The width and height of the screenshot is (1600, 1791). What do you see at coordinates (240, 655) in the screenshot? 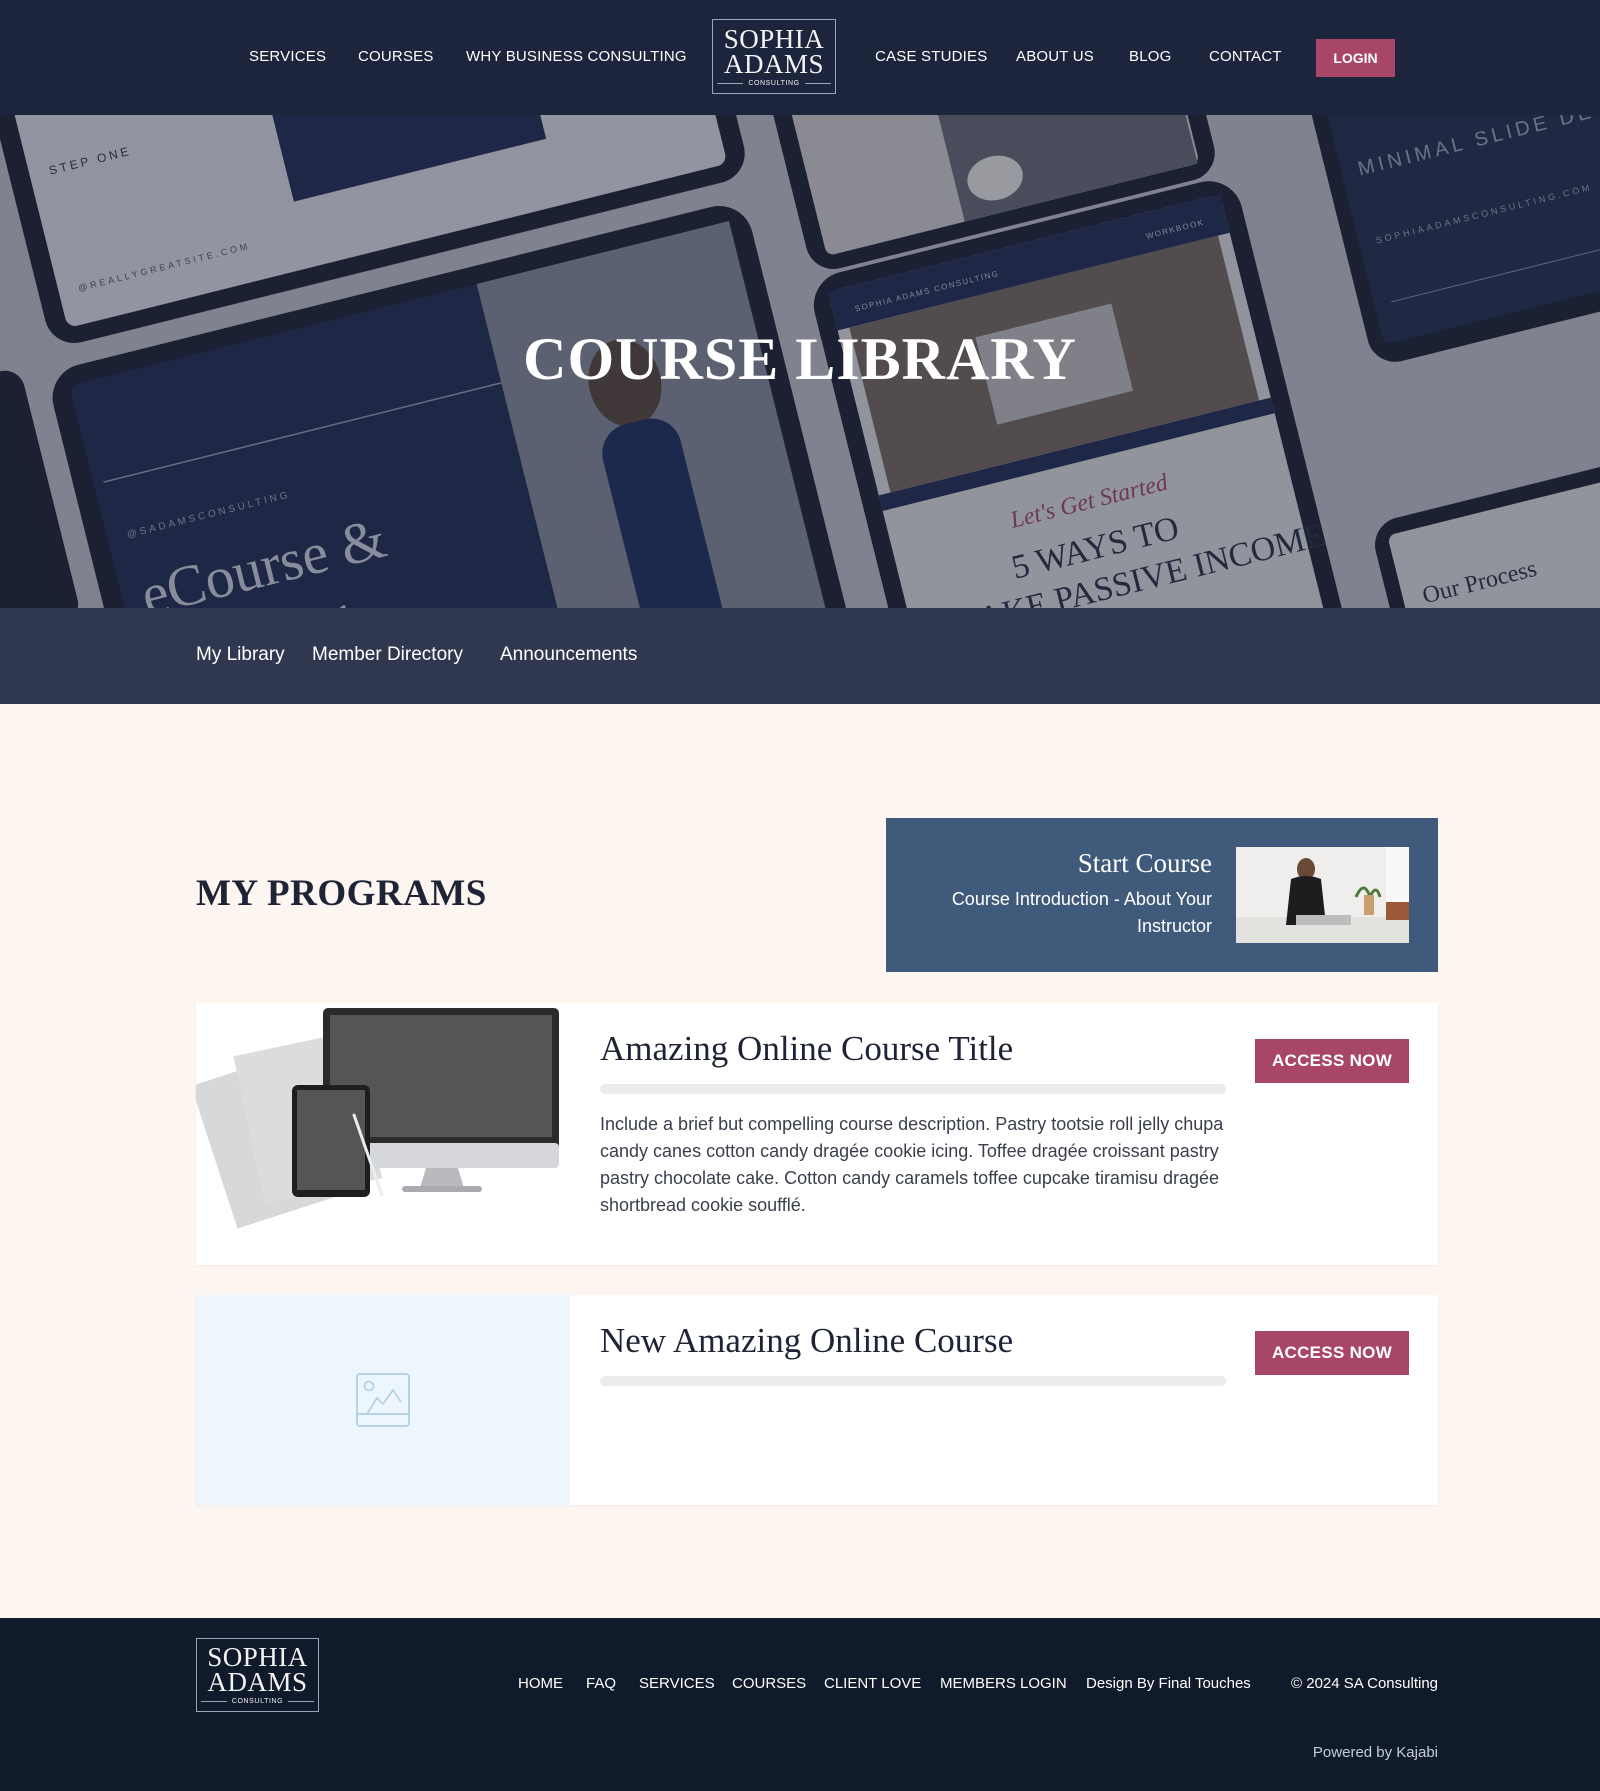
I see `subnav-my-library: My Library` at bounding box center [240, 655].